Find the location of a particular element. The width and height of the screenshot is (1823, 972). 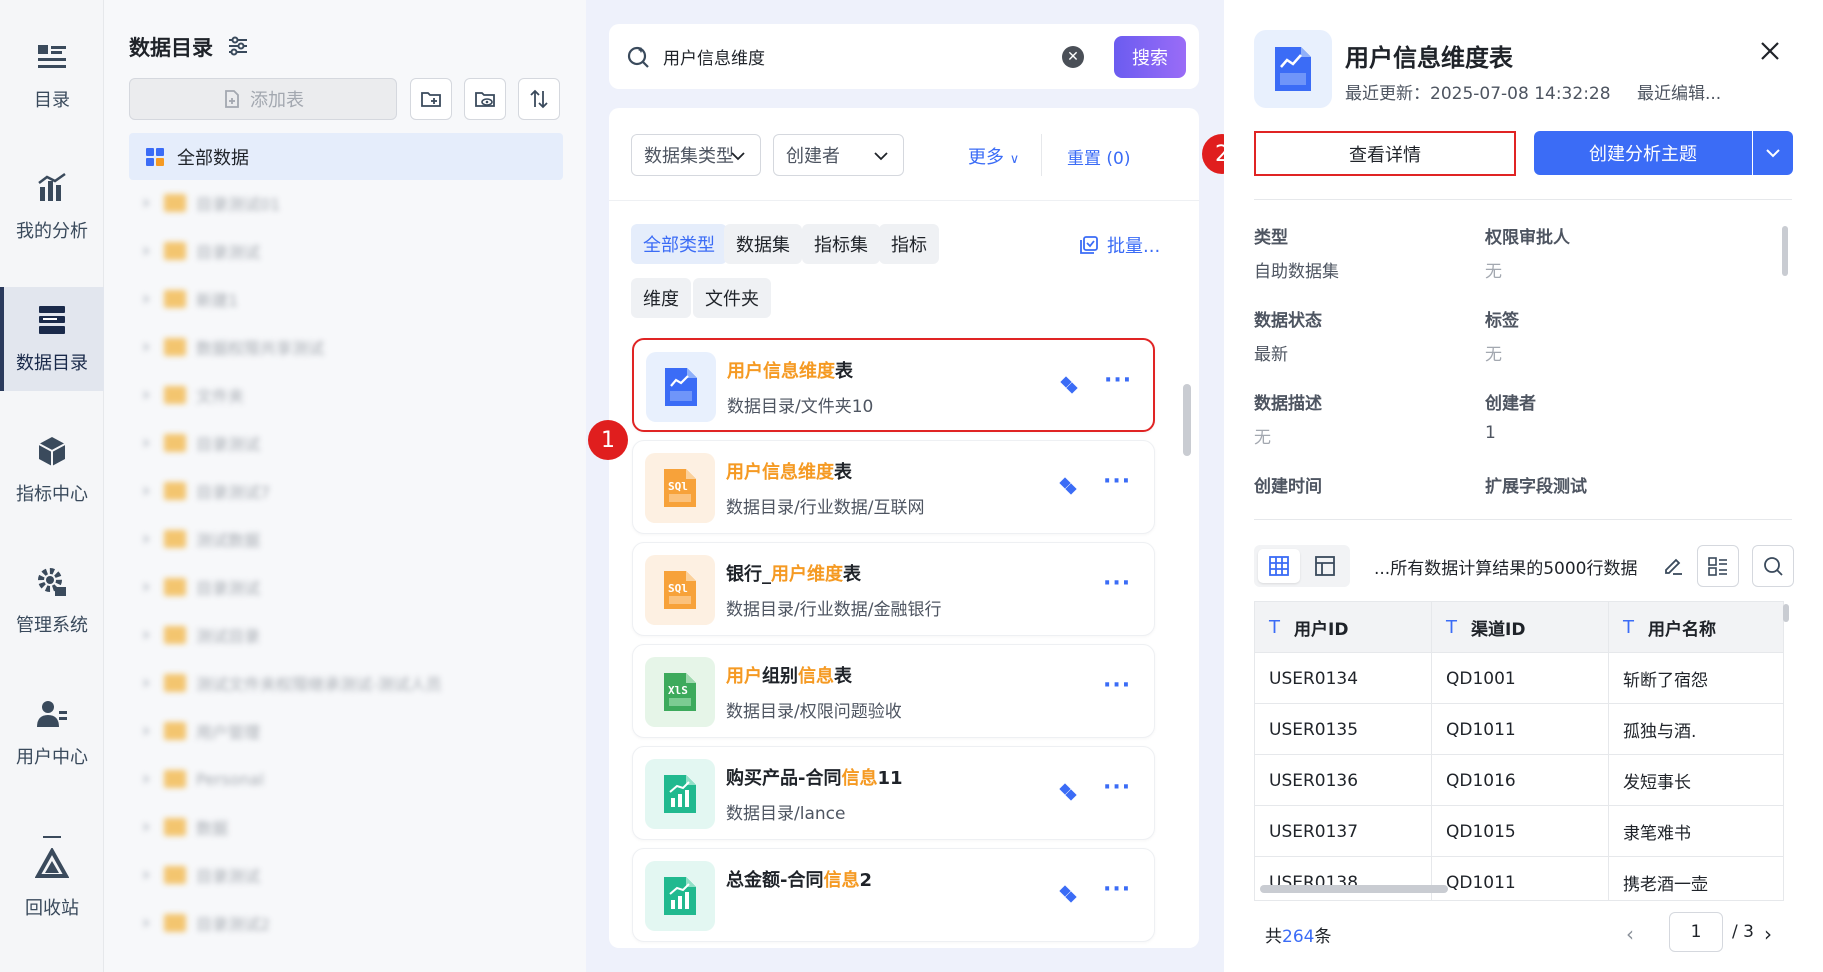

result-item: XlS 用户组别信息表 数据目录/权限问题验收 ··· is located at coordinates (893, 691).